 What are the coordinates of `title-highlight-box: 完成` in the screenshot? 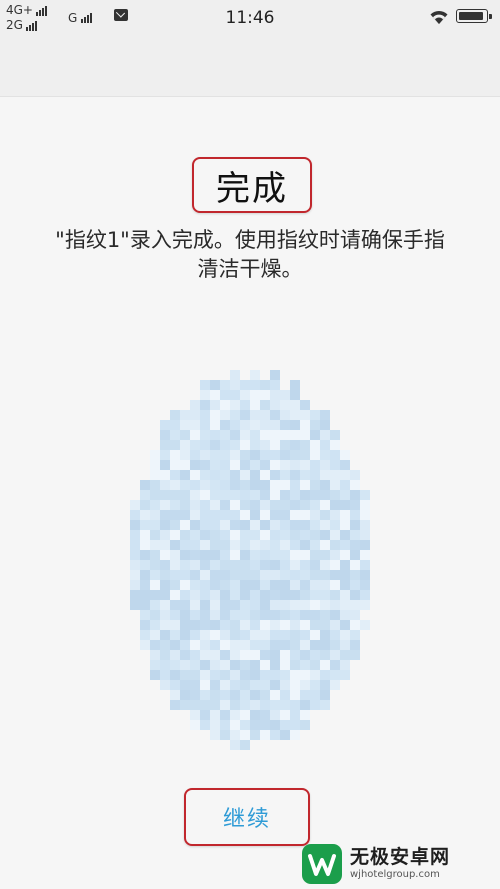 It's located at (252, 185).